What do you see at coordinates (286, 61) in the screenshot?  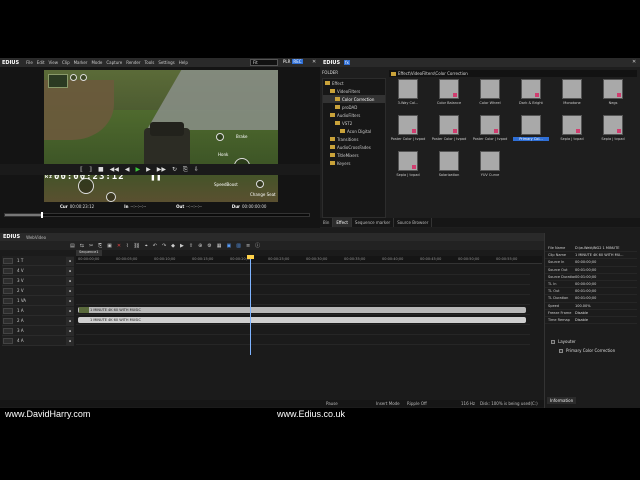 I see `plr-label: PLR` at bounding box center [286, 61].